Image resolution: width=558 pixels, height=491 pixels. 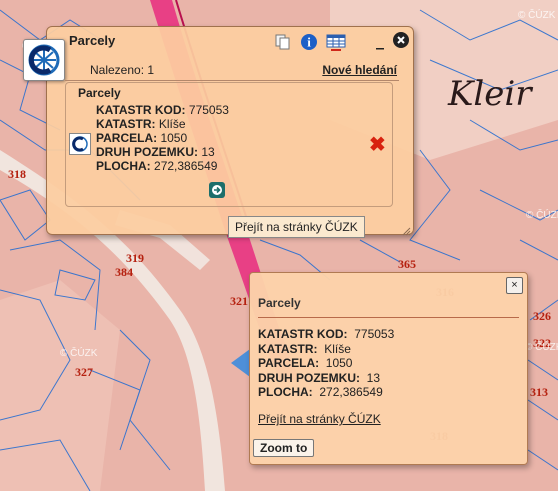 What do you see at coordinates (305, 363) in the screenshot?
I see `popup-attr-row: PARCELA: 1050` at bounding box center [305, 363].